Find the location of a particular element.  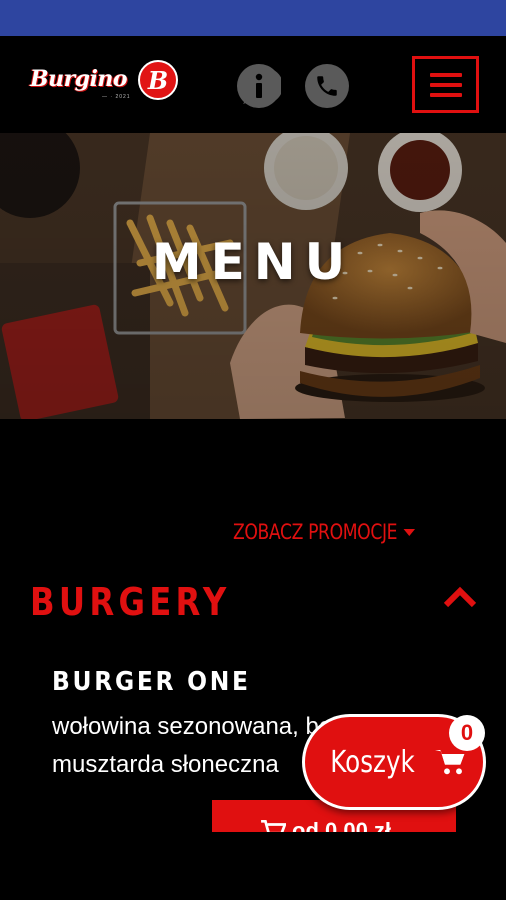

hamburger-menu-icon is located at coordinates (445, 74).